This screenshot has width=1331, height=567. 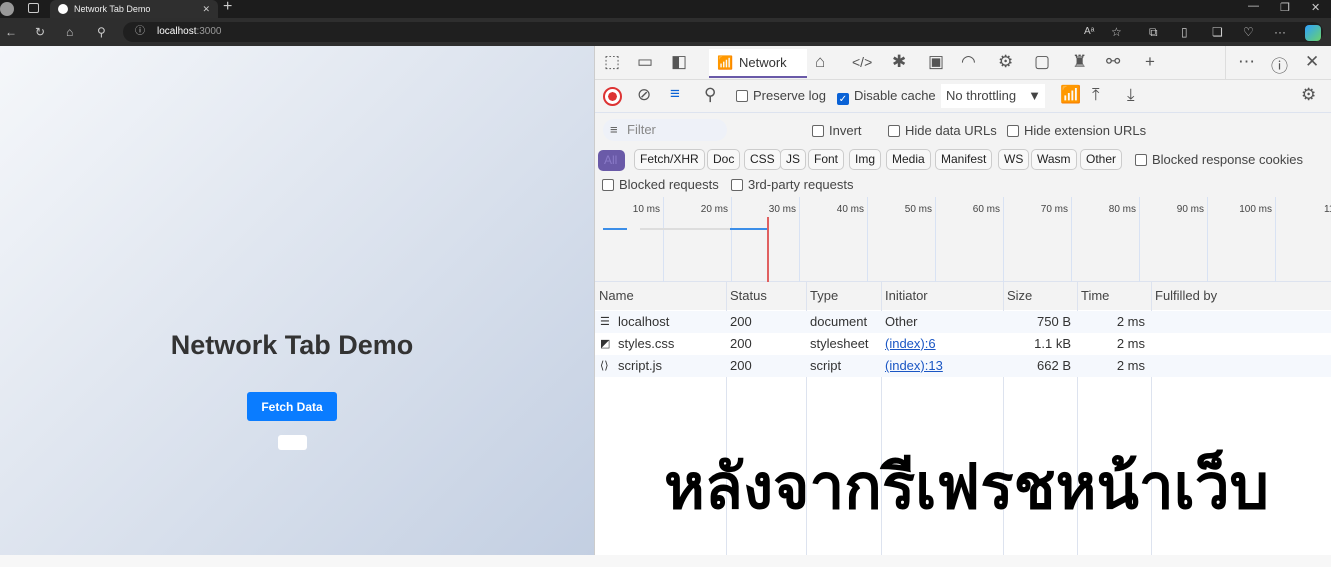 I want to click on restore-icon: ❐, so click(x=1285, y=7).